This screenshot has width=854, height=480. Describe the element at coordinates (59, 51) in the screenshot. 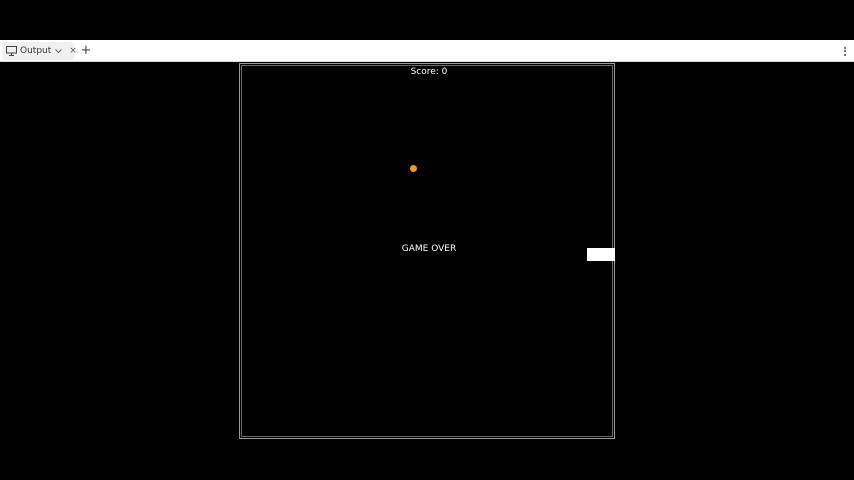

I see `chevron-down-icon` at that location.